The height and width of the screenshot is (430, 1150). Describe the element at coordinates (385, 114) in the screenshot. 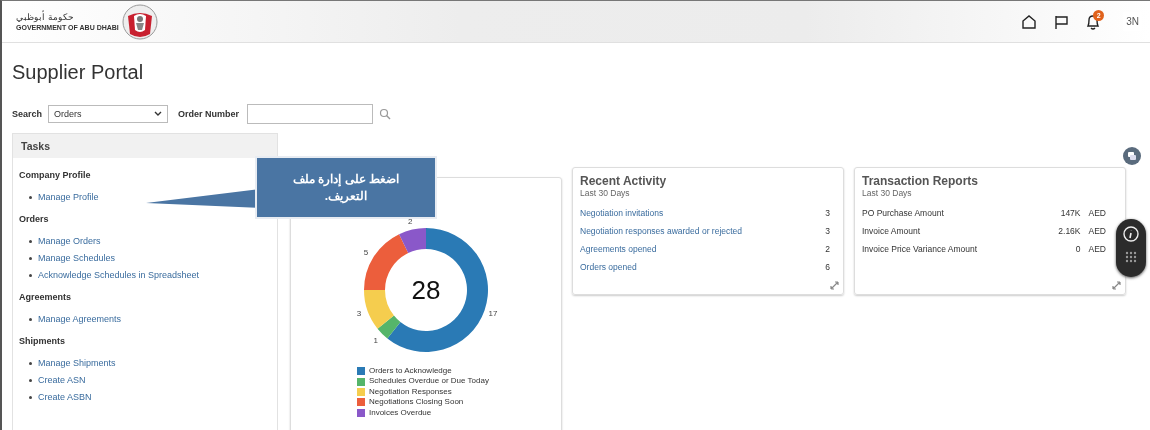

I see `search-icon` at that location.